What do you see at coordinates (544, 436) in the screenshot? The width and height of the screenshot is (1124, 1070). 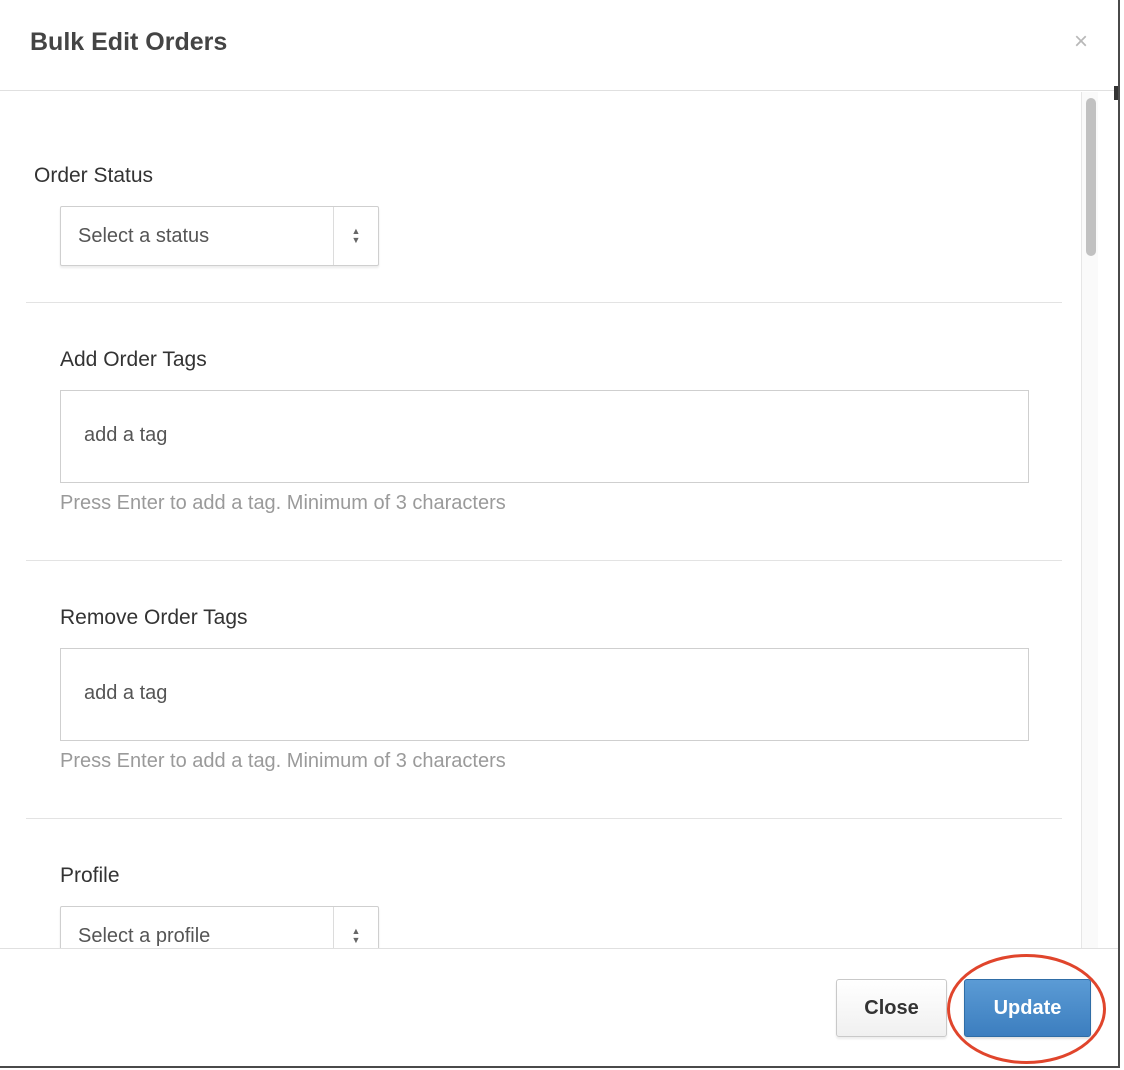 I see `add-tags-input: add a tag` at bounding box center [544, 436].